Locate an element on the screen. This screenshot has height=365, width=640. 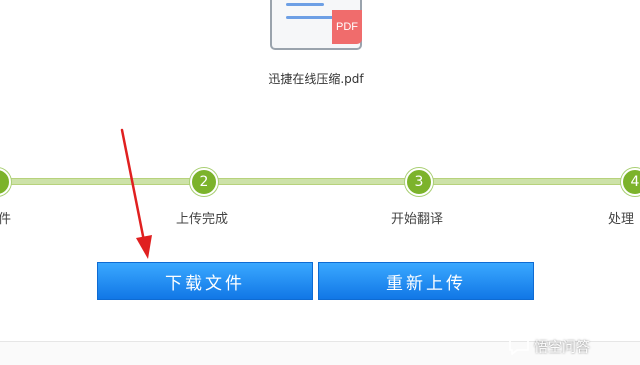
watermark: 悟空问答 is located at coordinates (549, 347).